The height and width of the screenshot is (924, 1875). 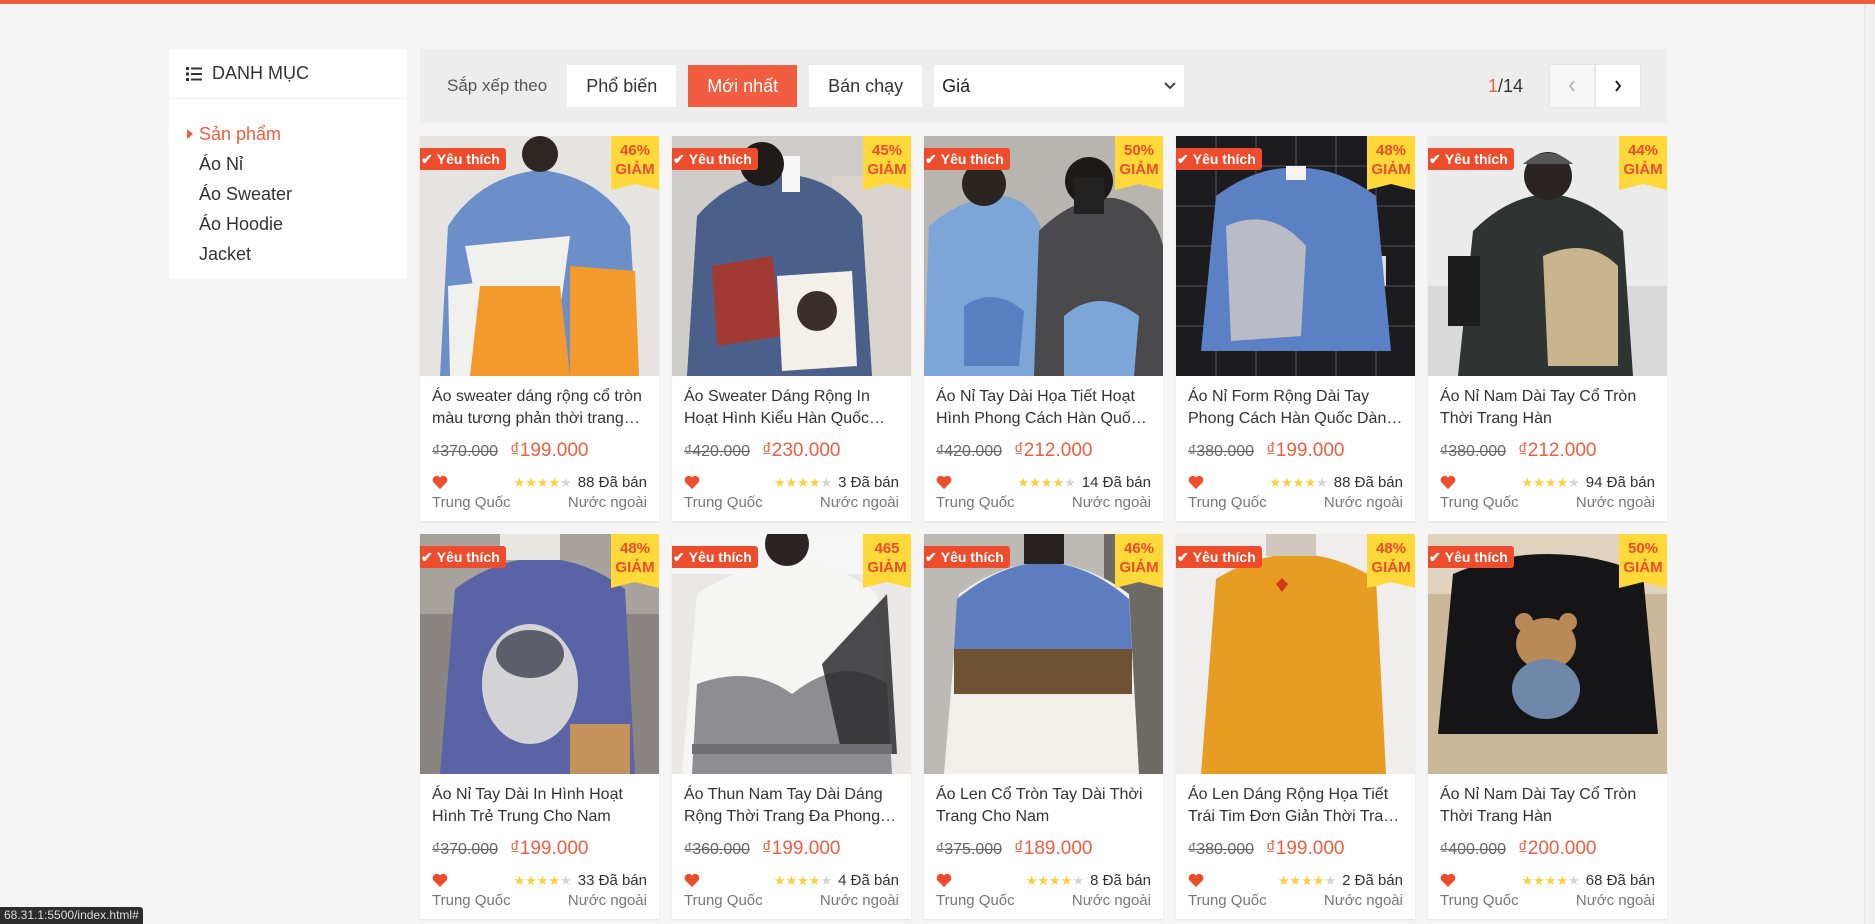 I want to click on old-price: ₫420.000, so click(x=717, y=451).